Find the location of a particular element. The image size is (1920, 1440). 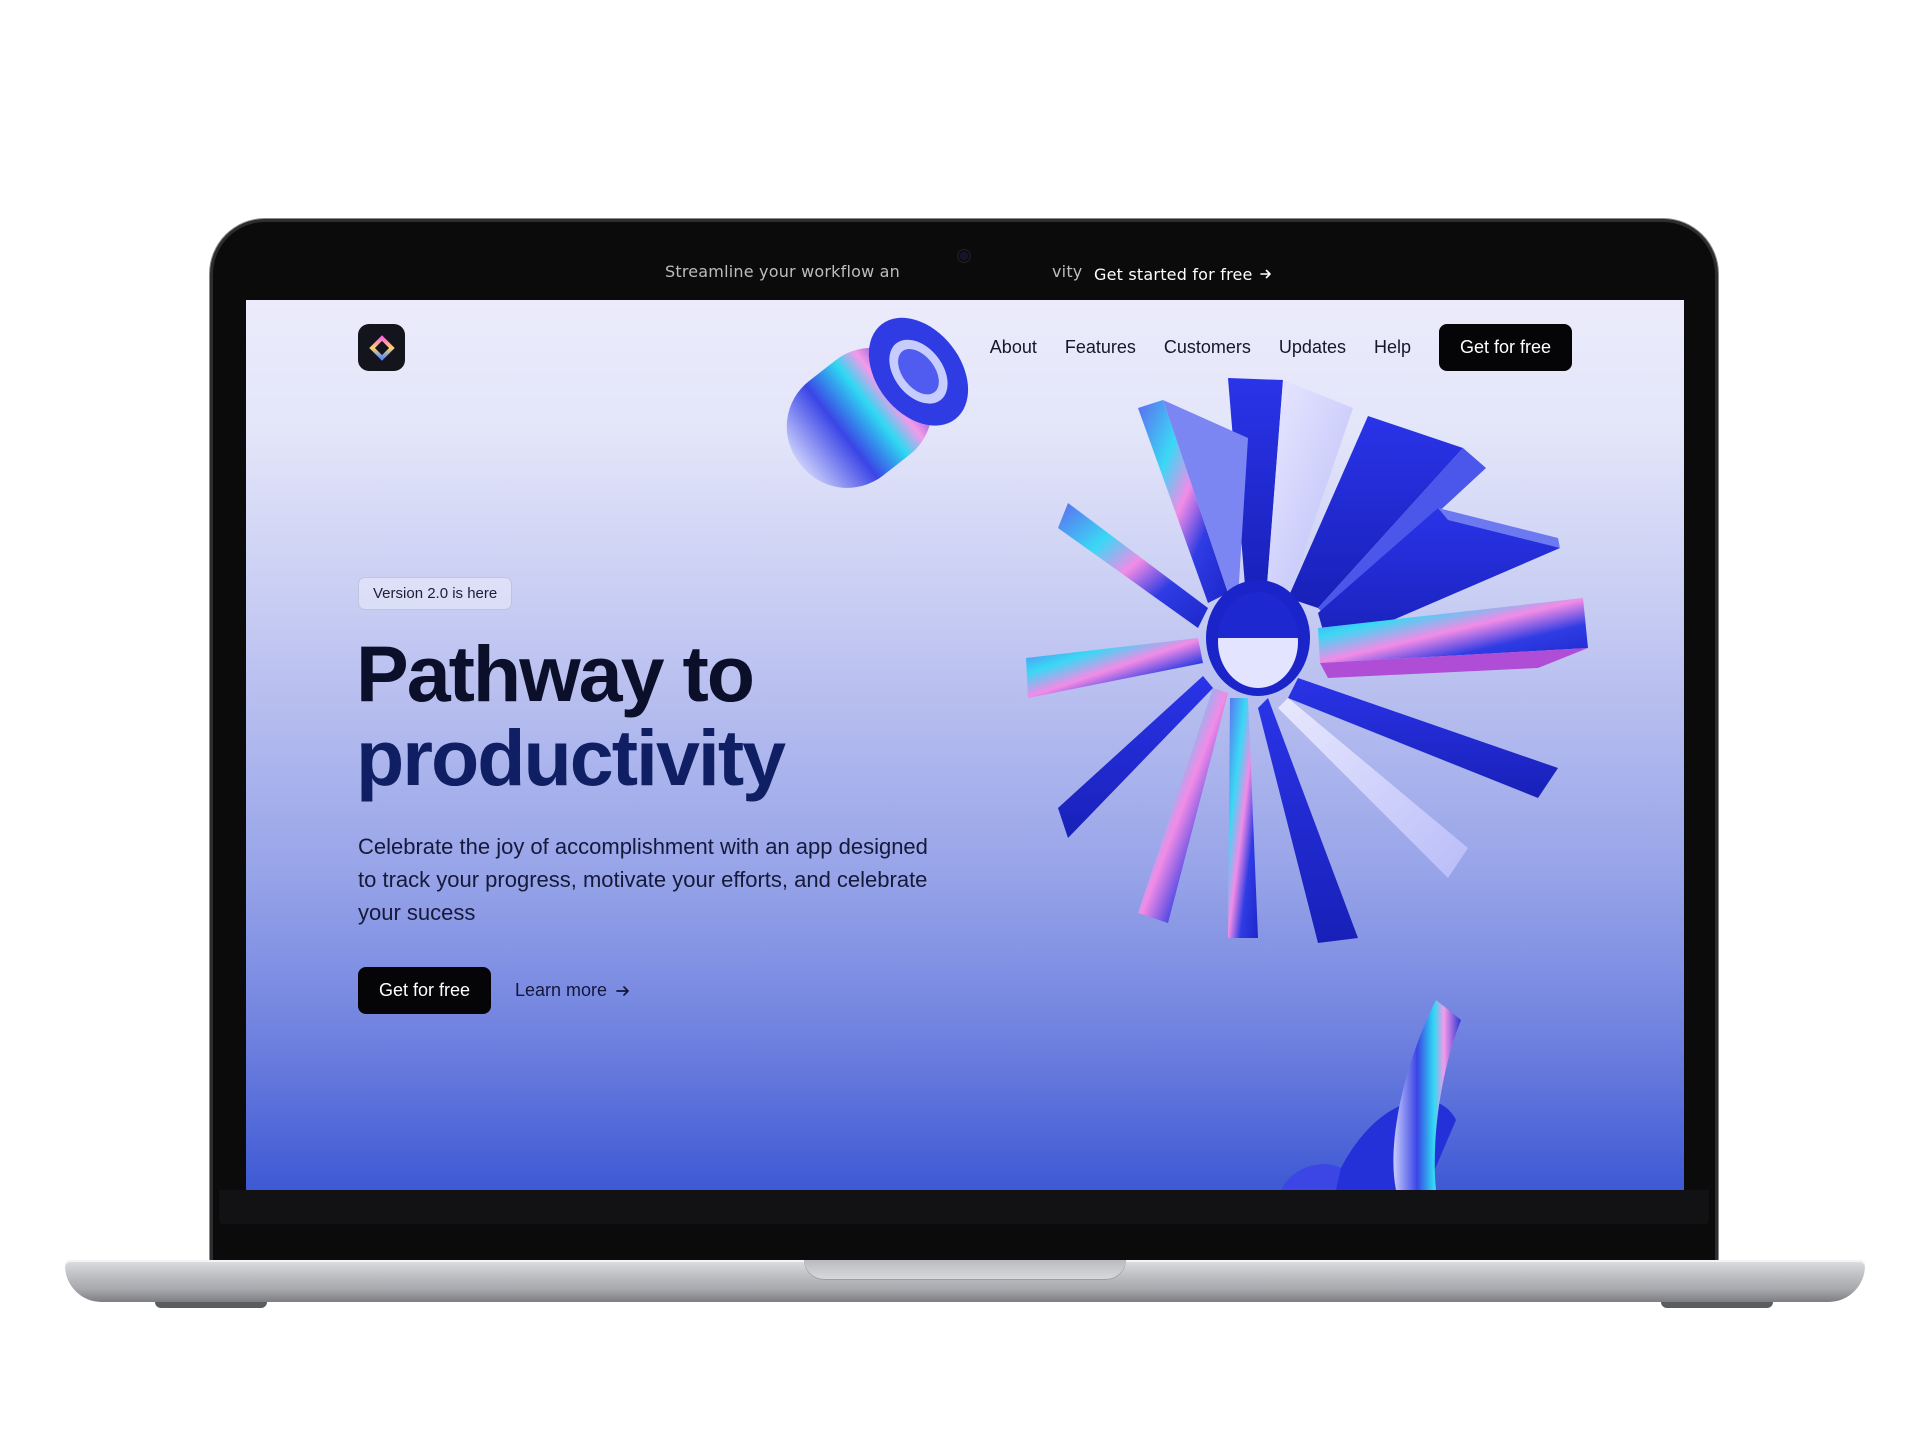

learn-more-label: Learn more is located at coordinates (561, 990).